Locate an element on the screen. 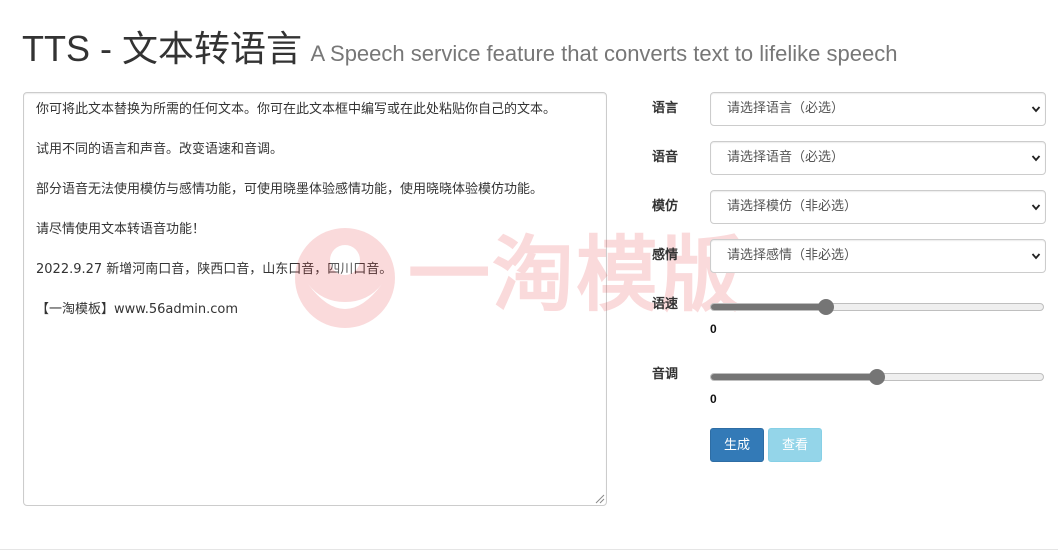 Image resolution: width=1058 pixels, height=554 pixels. generate-button: 生成 is located at coordinates (737, 445).